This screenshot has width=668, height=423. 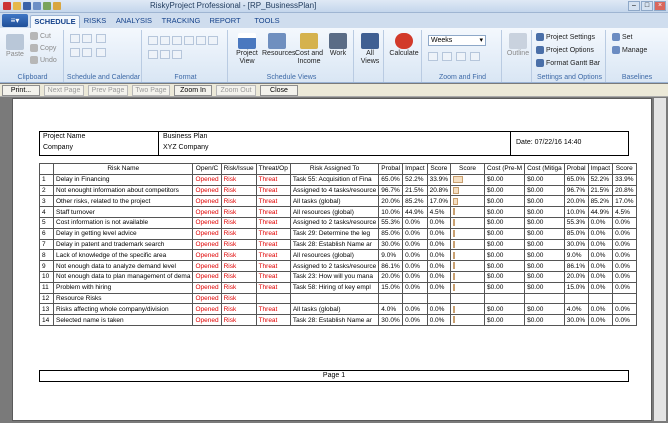 I want to click on underline-icon, so click(x=177, y=40).